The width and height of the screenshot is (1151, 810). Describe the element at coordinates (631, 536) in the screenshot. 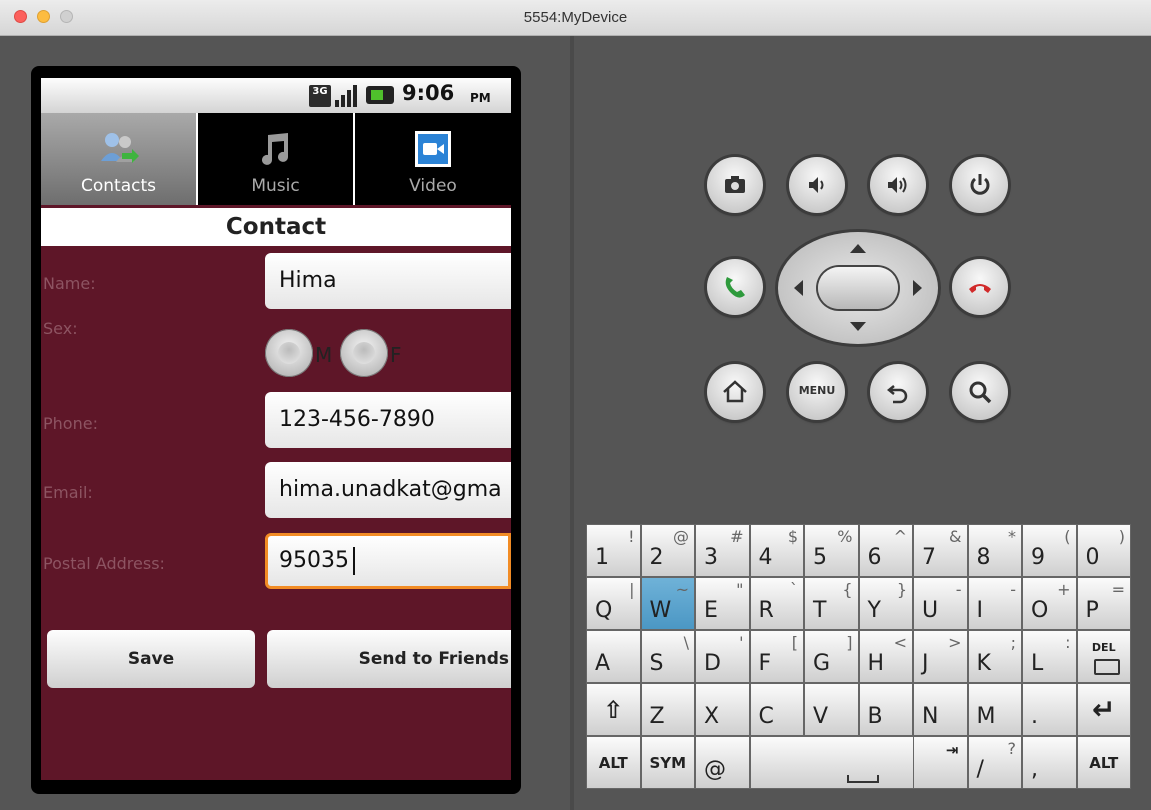

I see `key-1-alt-label: !` at that location.